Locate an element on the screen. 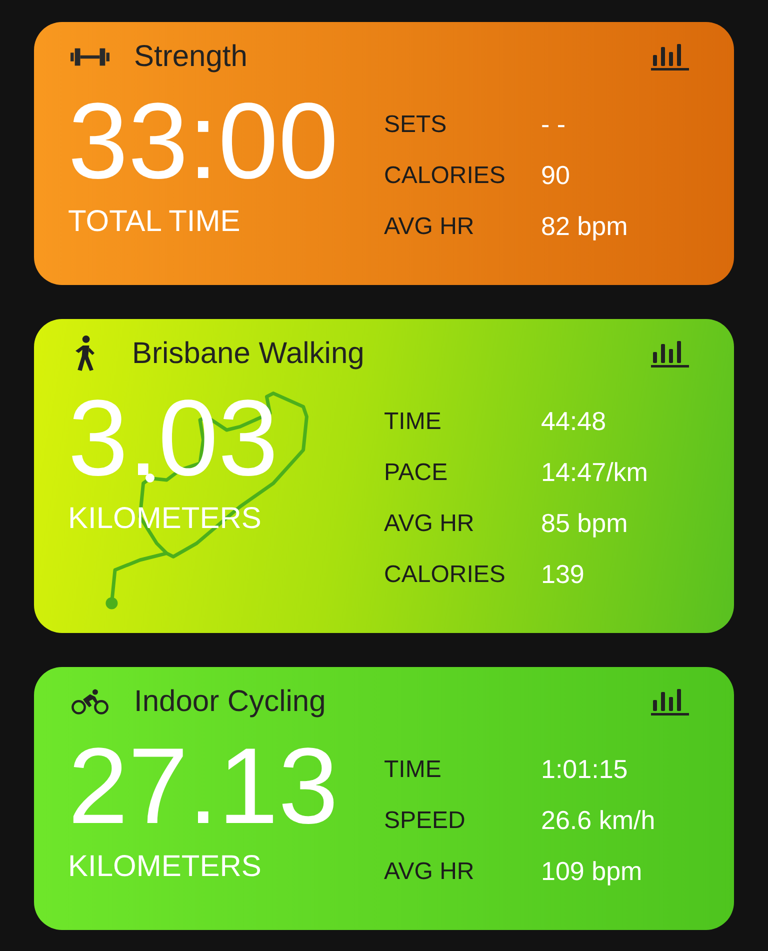  main-value: 3.03 is located at coordinates (174, 438).